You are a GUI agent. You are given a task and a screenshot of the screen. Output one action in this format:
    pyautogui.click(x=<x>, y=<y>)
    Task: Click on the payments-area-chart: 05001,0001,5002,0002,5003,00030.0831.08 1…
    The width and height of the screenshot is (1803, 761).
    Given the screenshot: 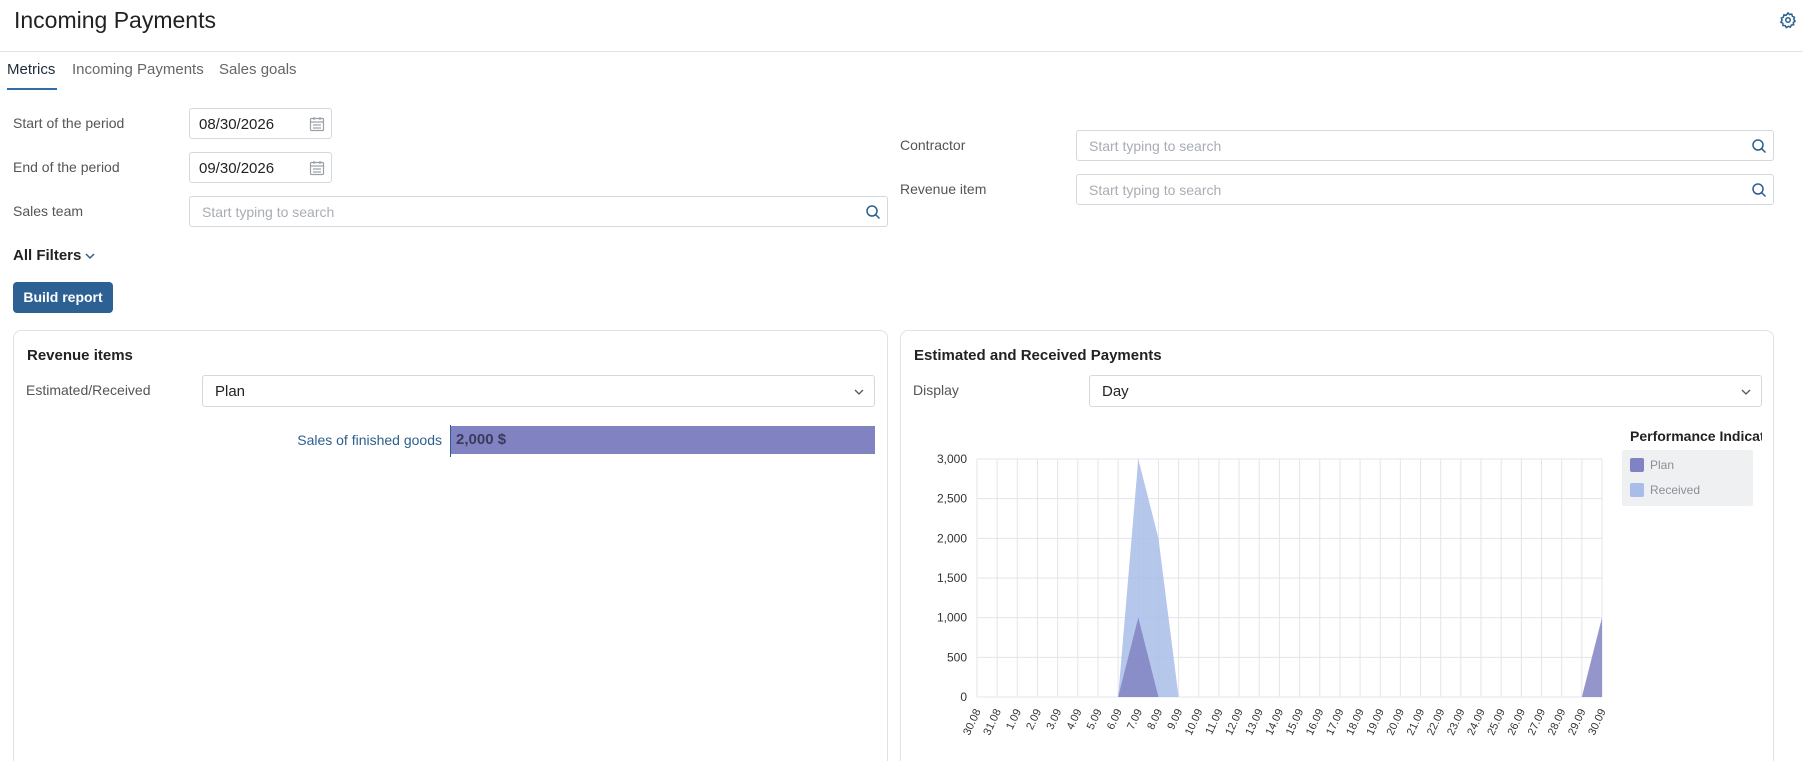 What is the action you would take?
    pyautogui.click(x=1273, y=594)
    